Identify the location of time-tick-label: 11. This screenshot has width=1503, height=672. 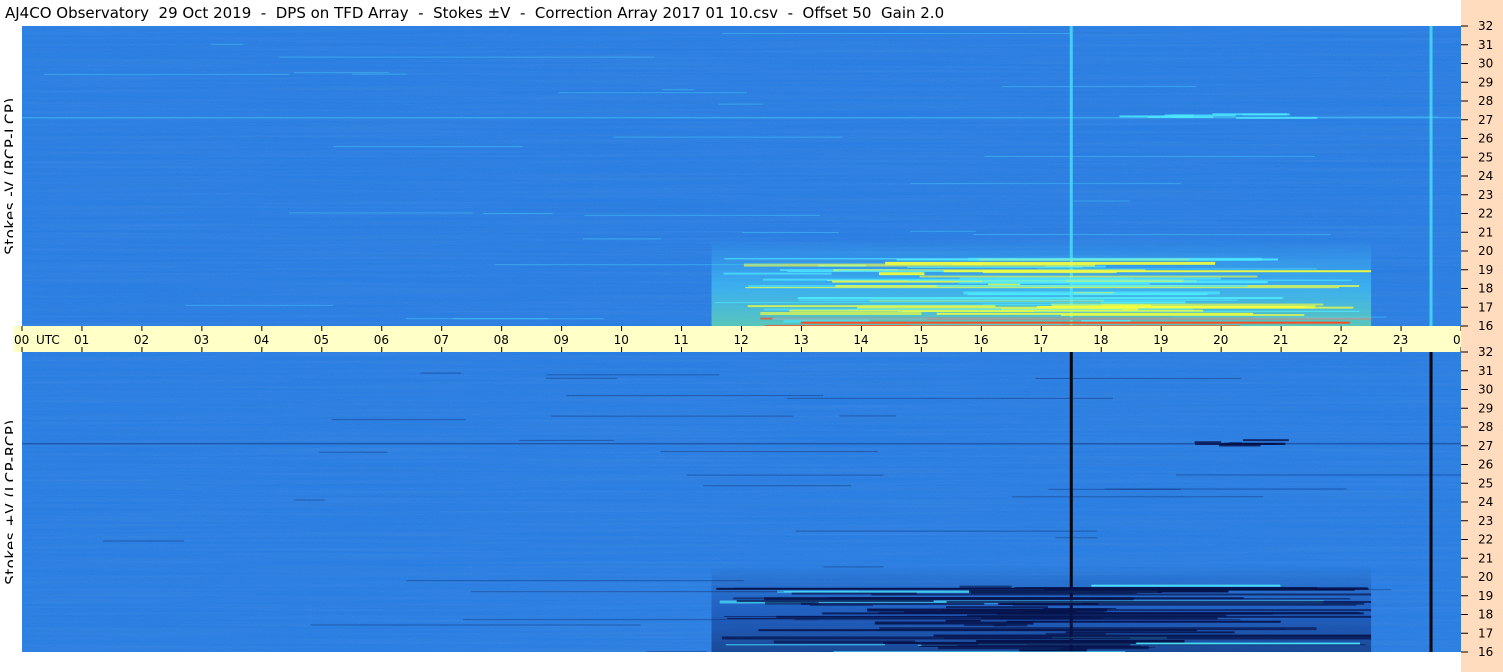
(681, 340).